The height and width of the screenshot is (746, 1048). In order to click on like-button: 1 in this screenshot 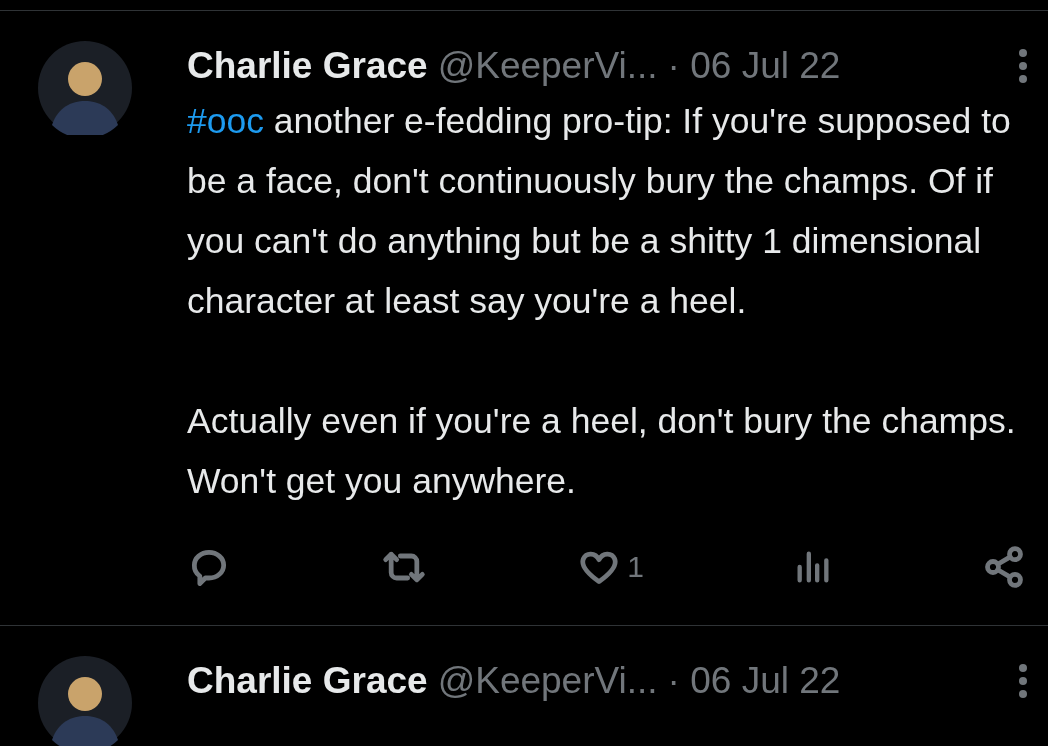, I will do `click(610, 567)`.